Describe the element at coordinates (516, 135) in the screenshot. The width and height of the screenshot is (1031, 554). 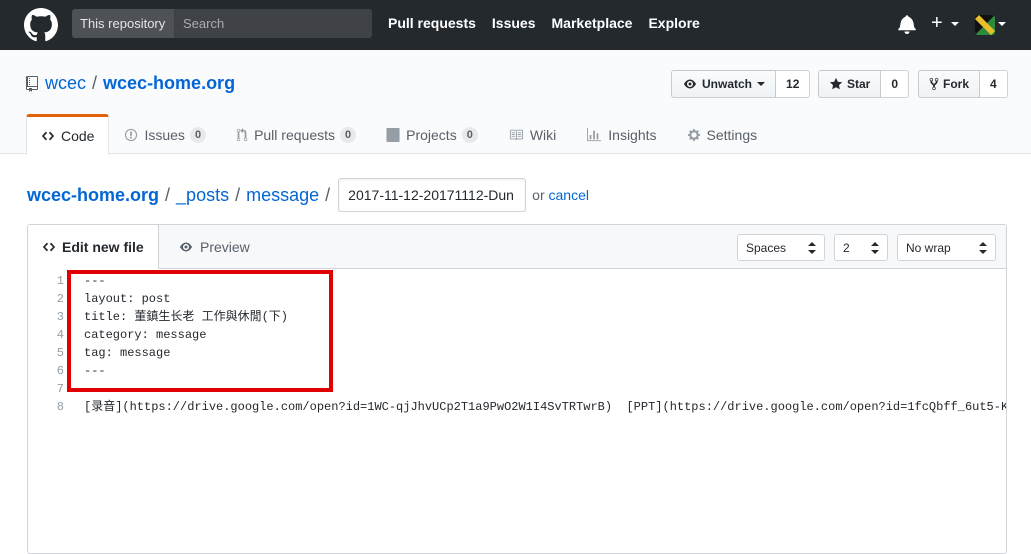
I see `book-icon` at that location.